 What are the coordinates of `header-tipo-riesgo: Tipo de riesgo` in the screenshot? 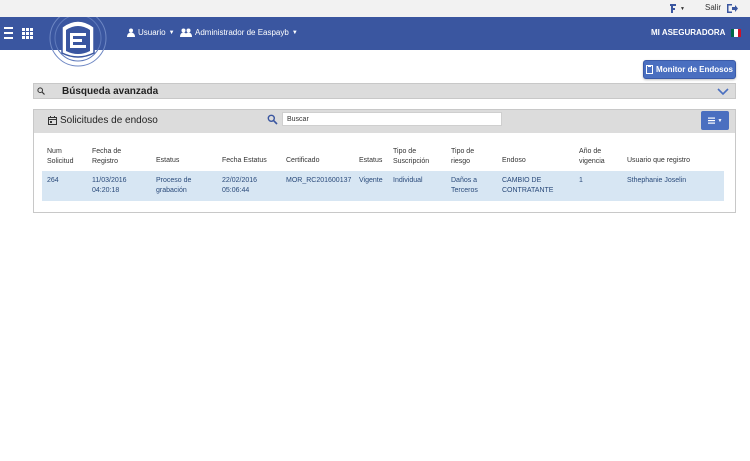 It's located at (462, 157).